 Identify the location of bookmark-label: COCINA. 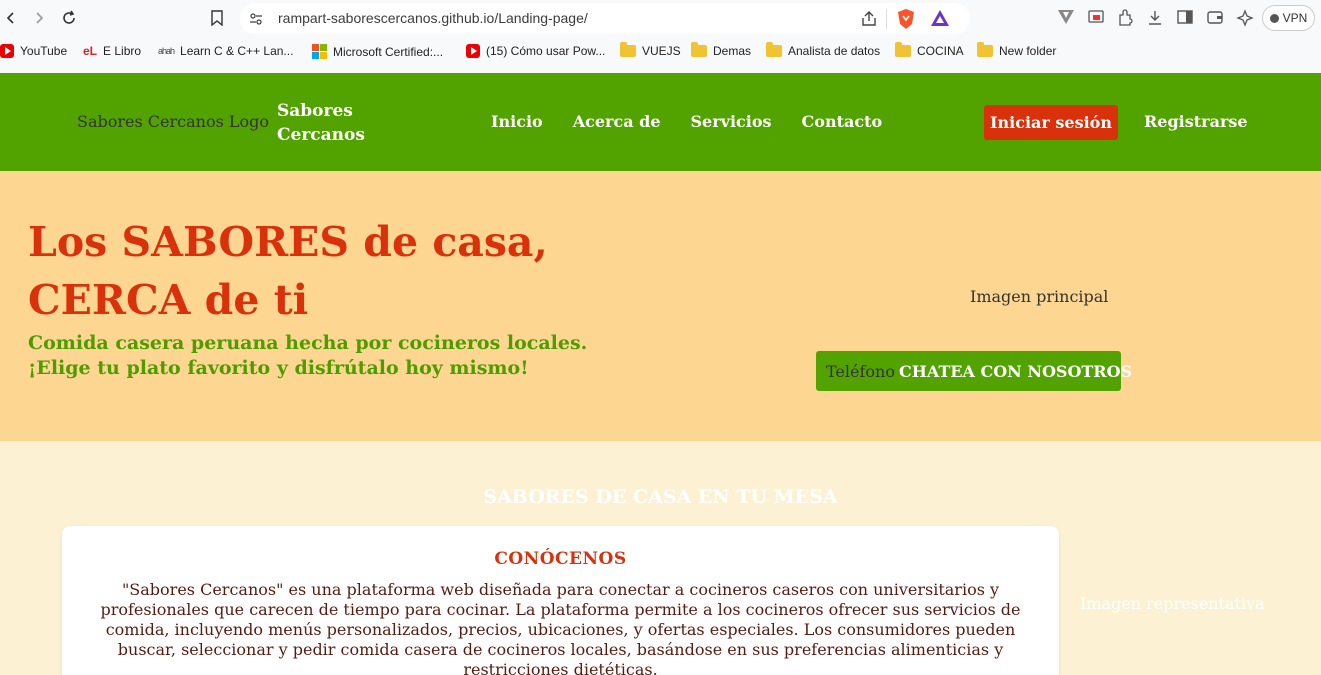
(940, 51).